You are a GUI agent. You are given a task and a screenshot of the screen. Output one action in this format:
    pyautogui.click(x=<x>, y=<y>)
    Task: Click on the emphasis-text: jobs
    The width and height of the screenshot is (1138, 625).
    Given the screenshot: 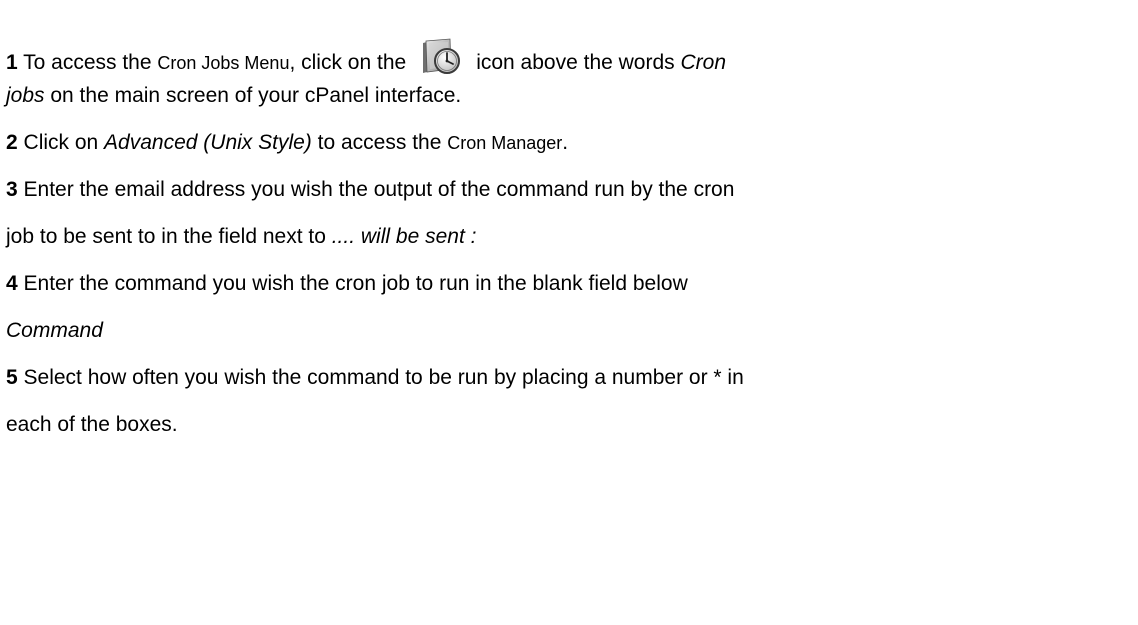 What is the action you would take?
    pyautogui.click(x=25, y=95)
    